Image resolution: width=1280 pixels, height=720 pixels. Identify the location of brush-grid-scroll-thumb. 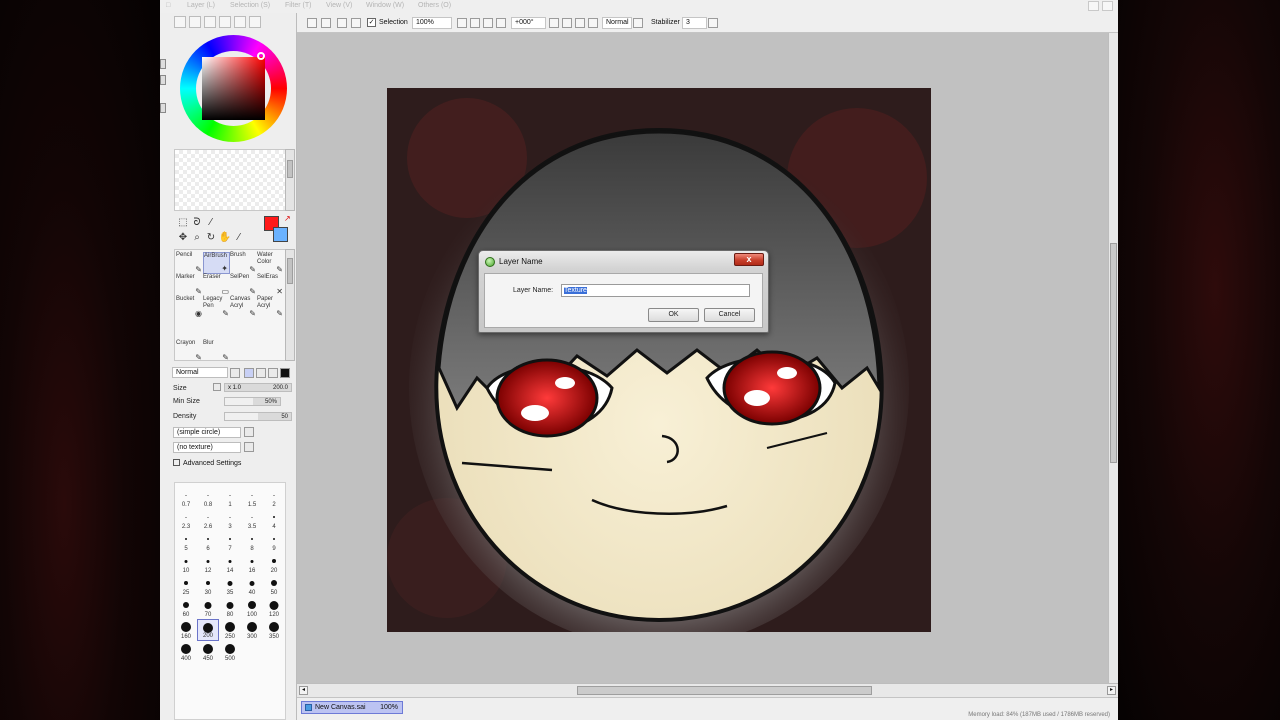
(290, 271).